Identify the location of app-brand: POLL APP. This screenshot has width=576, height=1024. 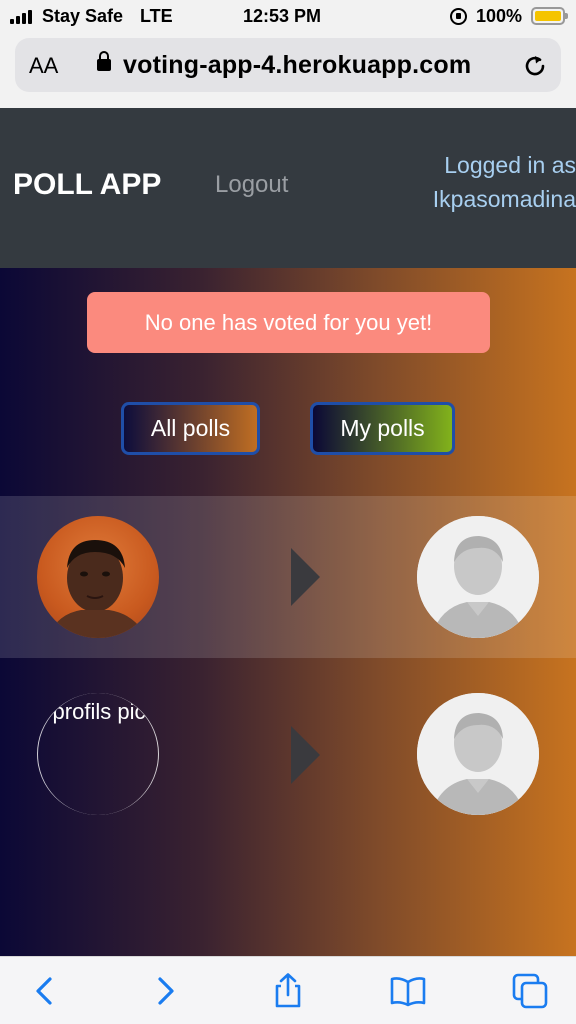
(87, 185).